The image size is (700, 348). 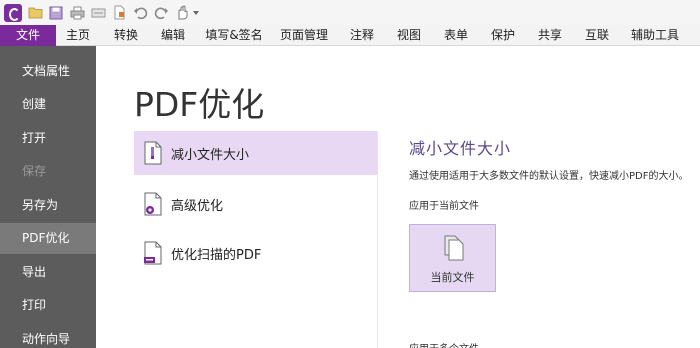 What do you see at coordinates (48, 305) in the screenshot?
I see `nav-item-print: 打印` at bounding box center [48, 305].